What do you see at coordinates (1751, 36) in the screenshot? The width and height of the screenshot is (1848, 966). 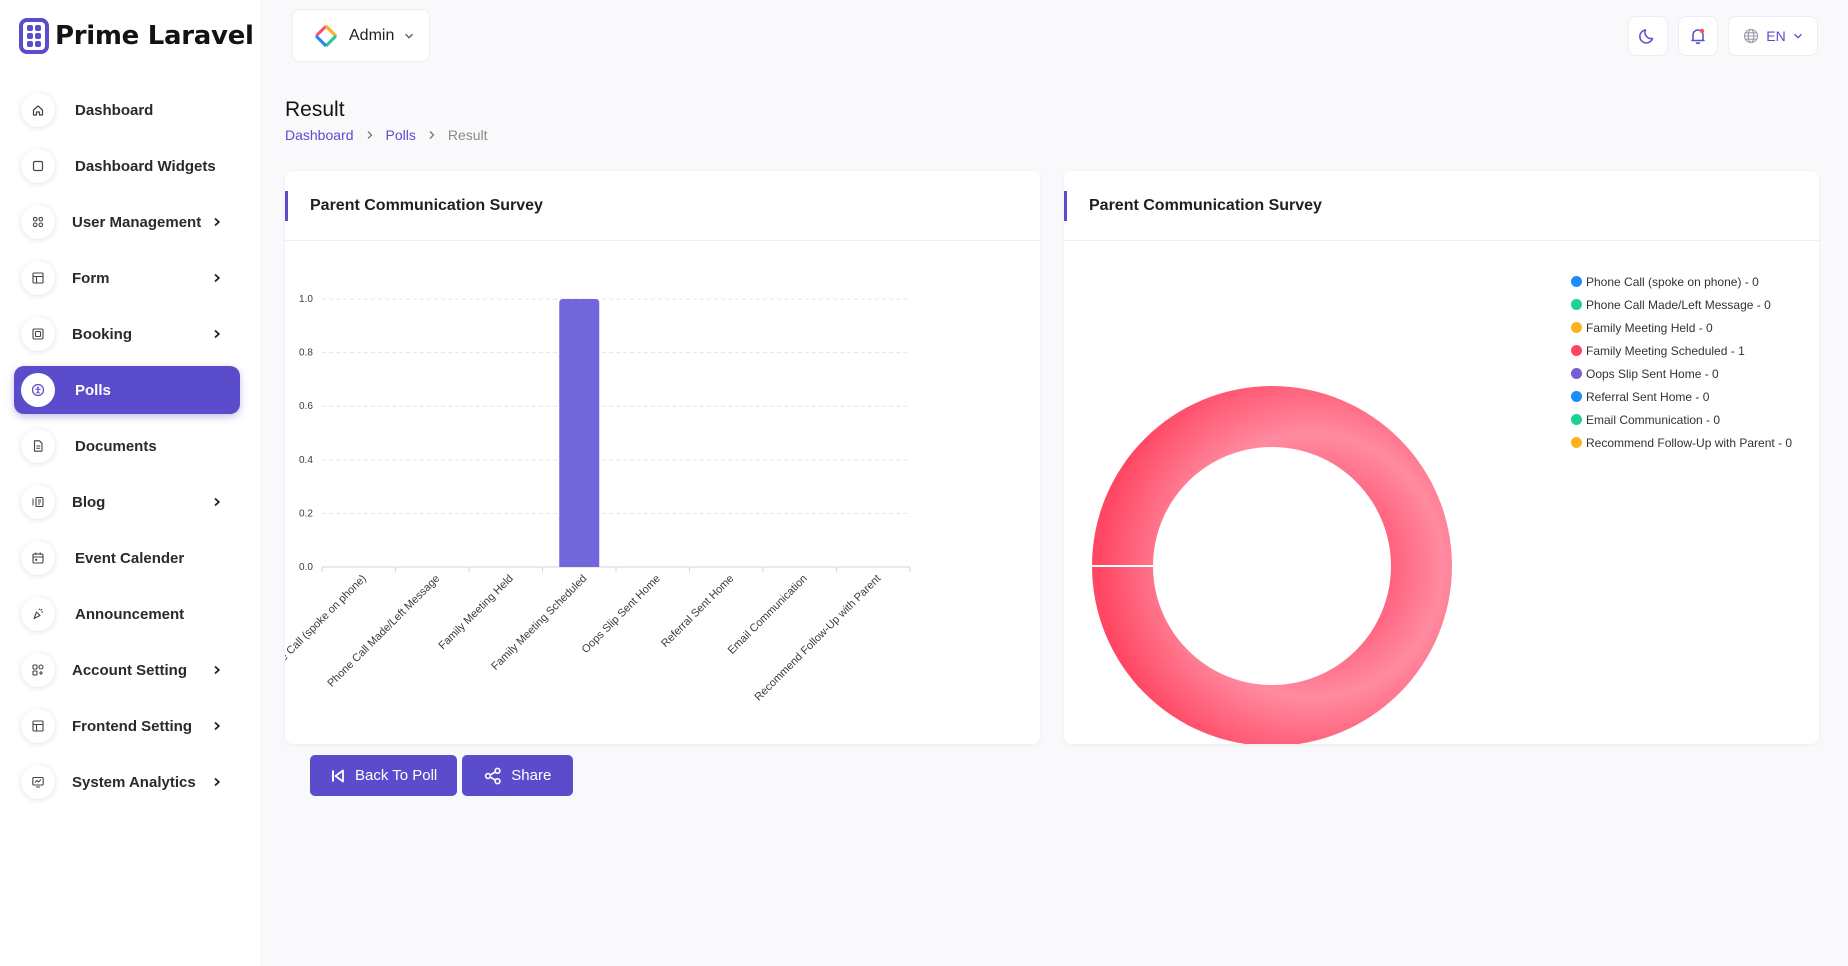 I see `globe-icon` at bounding box center [1751, 36].